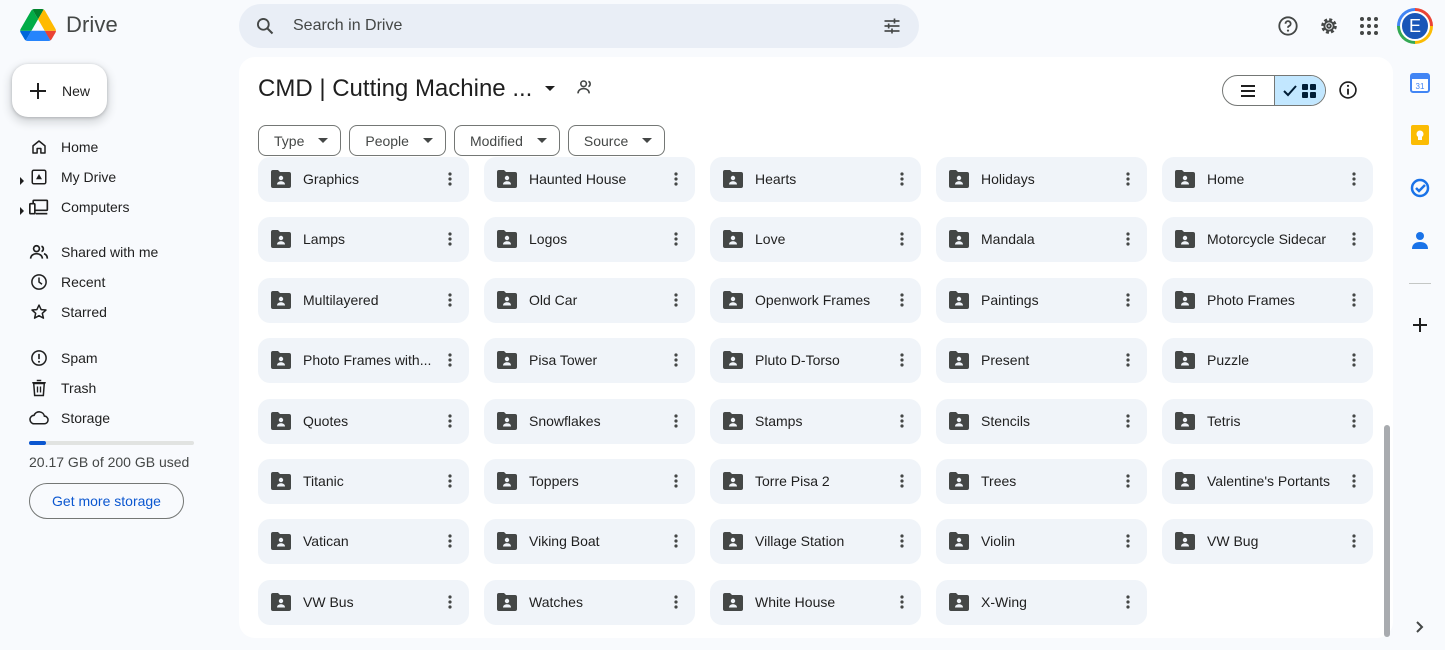  Describe the element at coordinates (815, 300) in the screenshot. I see `folder-card: Openwork Frames` at that location.